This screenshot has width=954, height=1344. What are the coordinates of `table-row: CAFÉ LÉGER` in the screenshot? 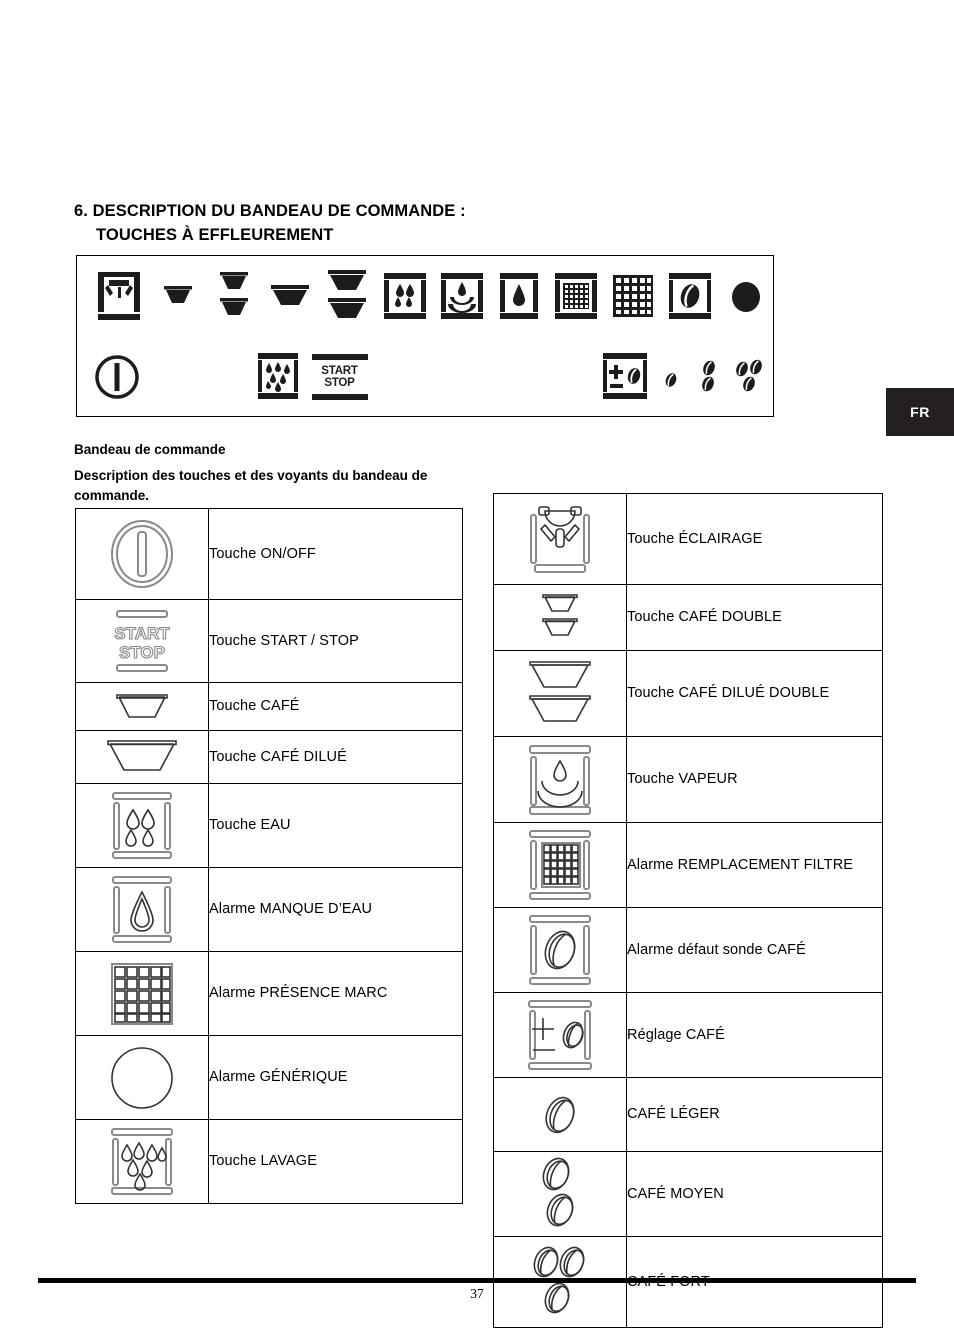 It's located at (688, 1114).